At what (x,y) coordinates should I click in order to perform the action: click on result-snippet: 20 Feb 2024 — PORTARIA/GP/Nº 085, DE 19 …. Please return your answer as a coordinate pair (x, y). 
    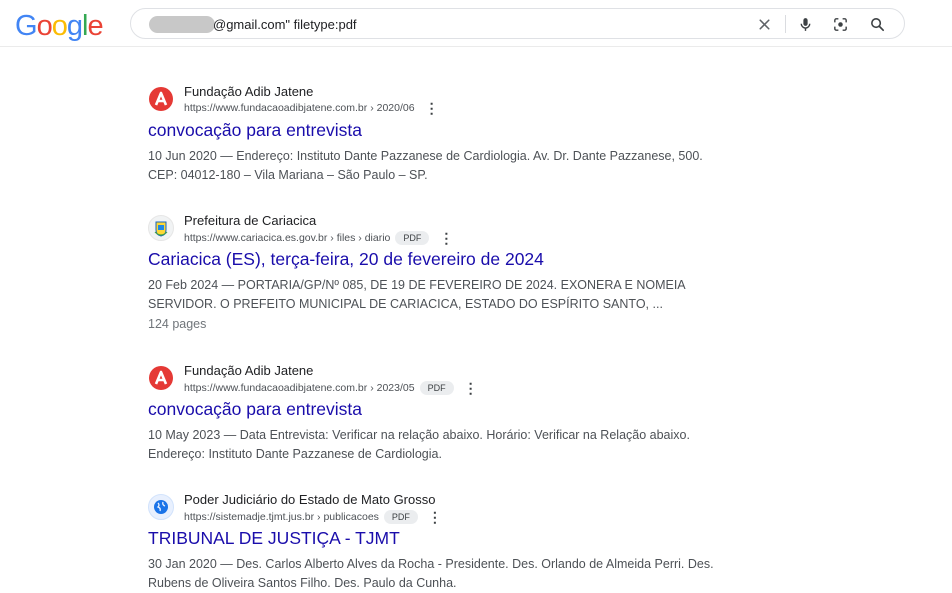
    Looking at the image, I should click on (438, 295).